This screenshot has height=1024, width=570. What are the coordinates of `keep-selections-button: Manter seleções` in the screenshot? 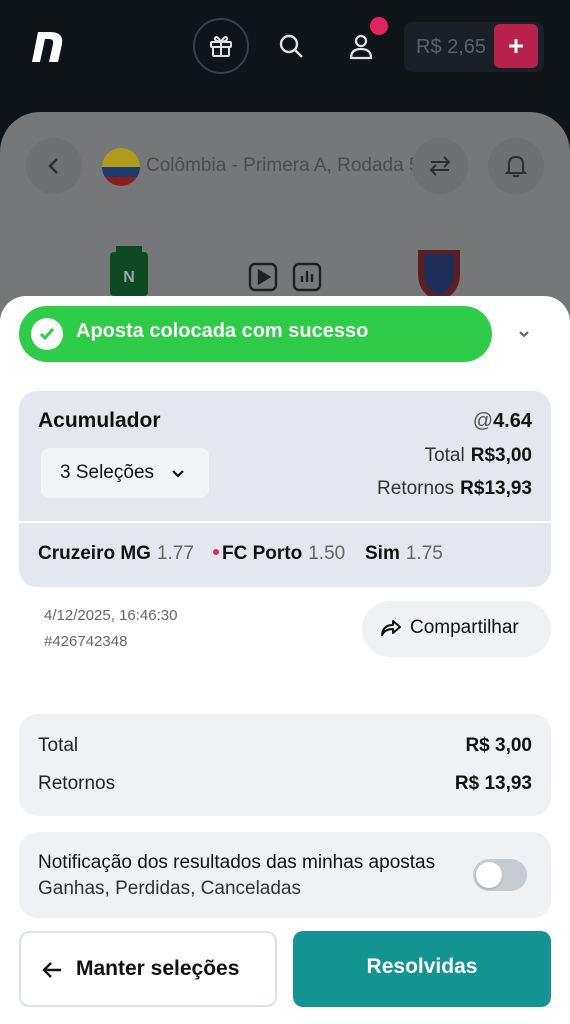 It's located at (148, 969).